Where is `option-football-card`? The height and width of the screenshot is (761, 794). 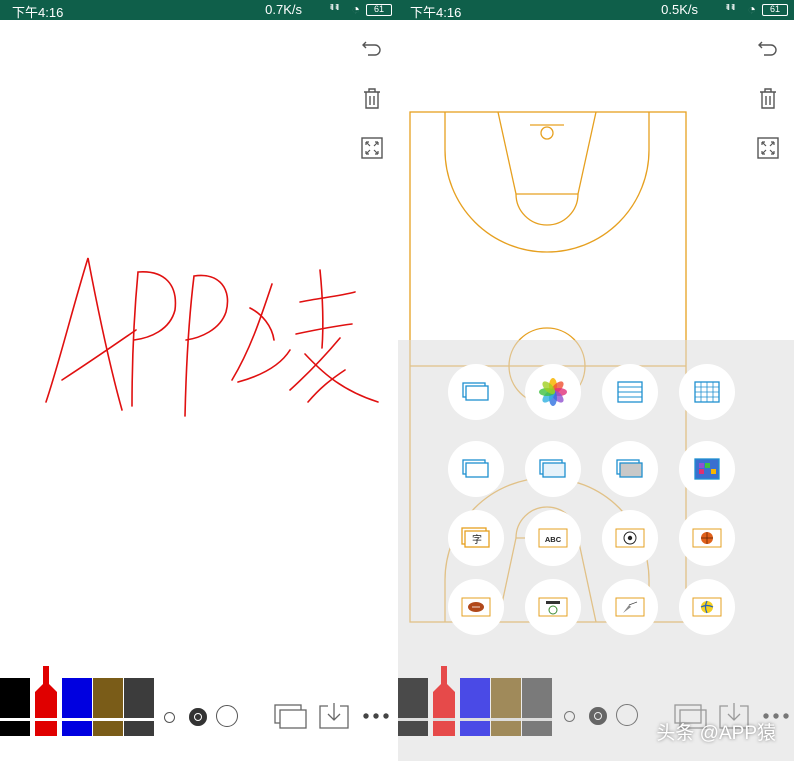
option-football-card is located at coordinates (476, 607).